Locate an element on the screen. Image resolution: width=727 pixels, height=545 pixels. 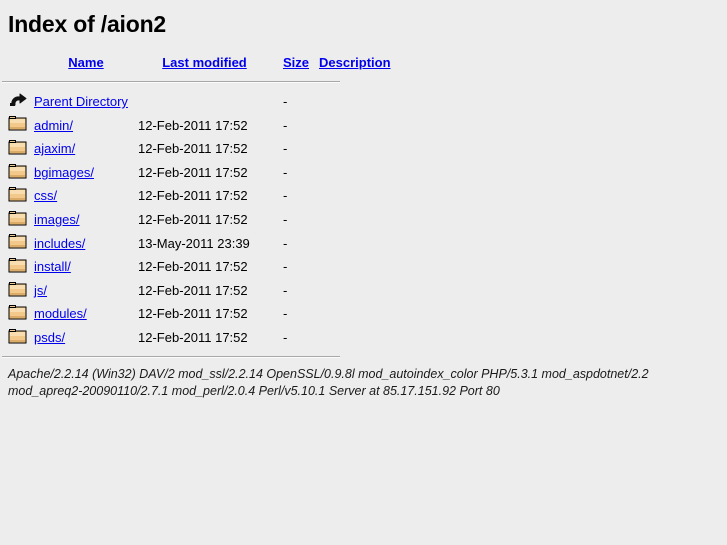
row-last-modified is located at coordinates (204, 102).